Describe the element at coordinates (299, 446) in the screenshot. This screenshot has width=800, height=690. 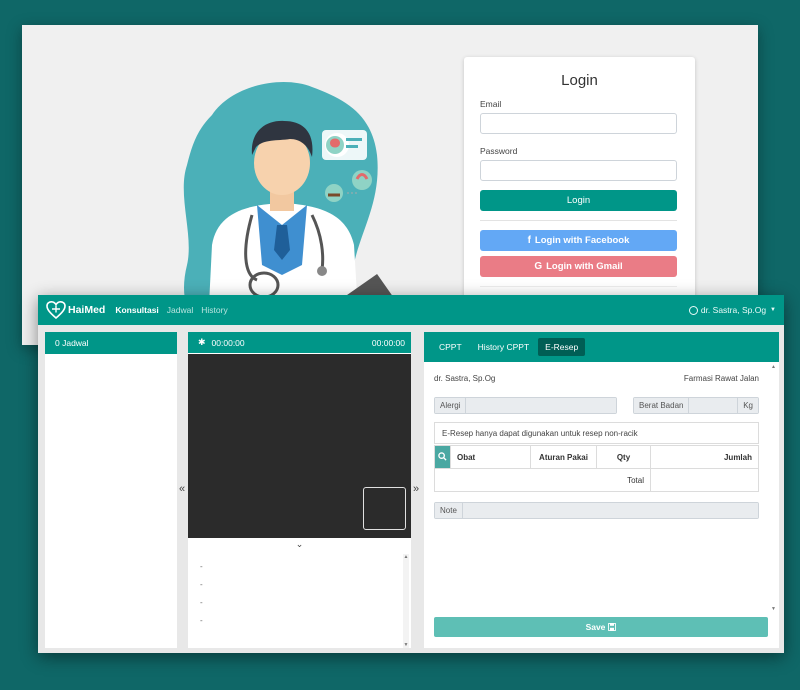
I see `video-area` at that location.